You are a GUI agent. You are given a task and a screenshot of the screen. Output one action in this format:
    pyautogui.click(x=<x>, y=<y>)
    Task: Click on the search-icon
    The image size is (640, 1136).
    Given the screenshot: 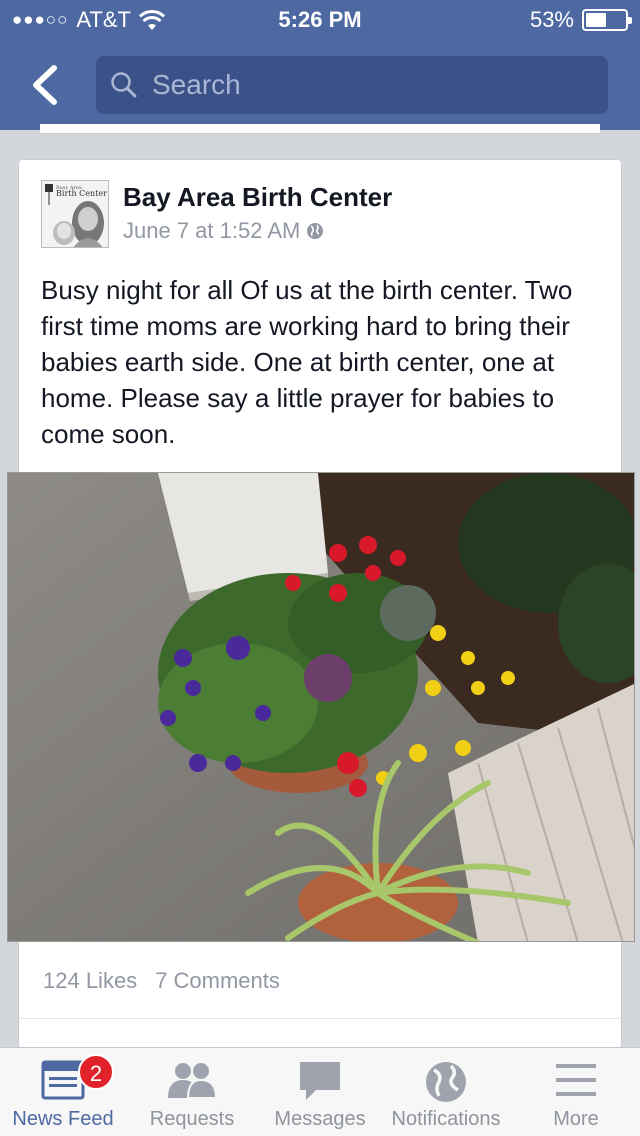 What is the action you would take?
    pyautogui.click(x=124, y=85)
    